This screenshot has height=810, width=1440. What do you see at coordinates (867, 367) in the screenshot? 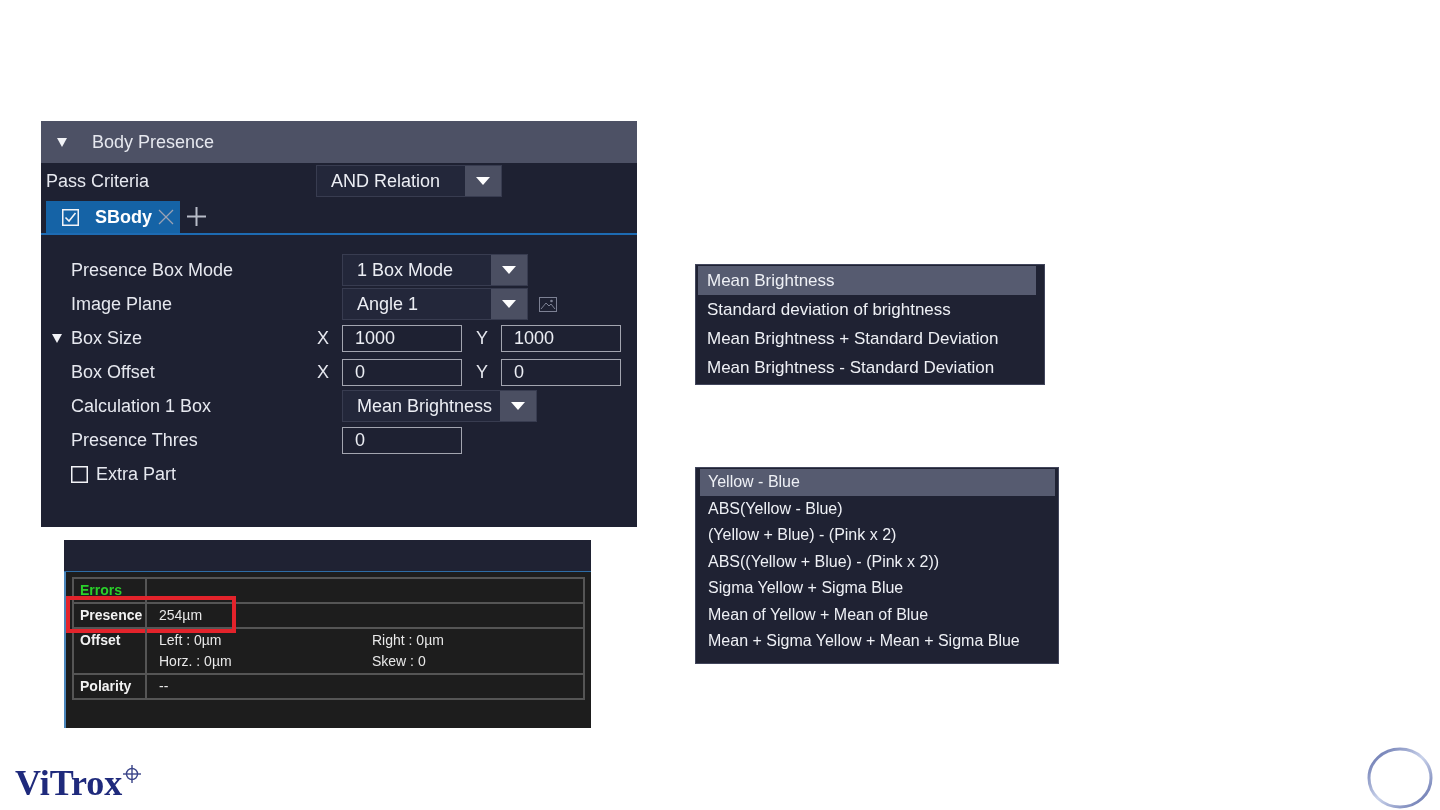
I see `menu-item: Mean Brightness - Standard Deviation` at bounding box center [867, 367].